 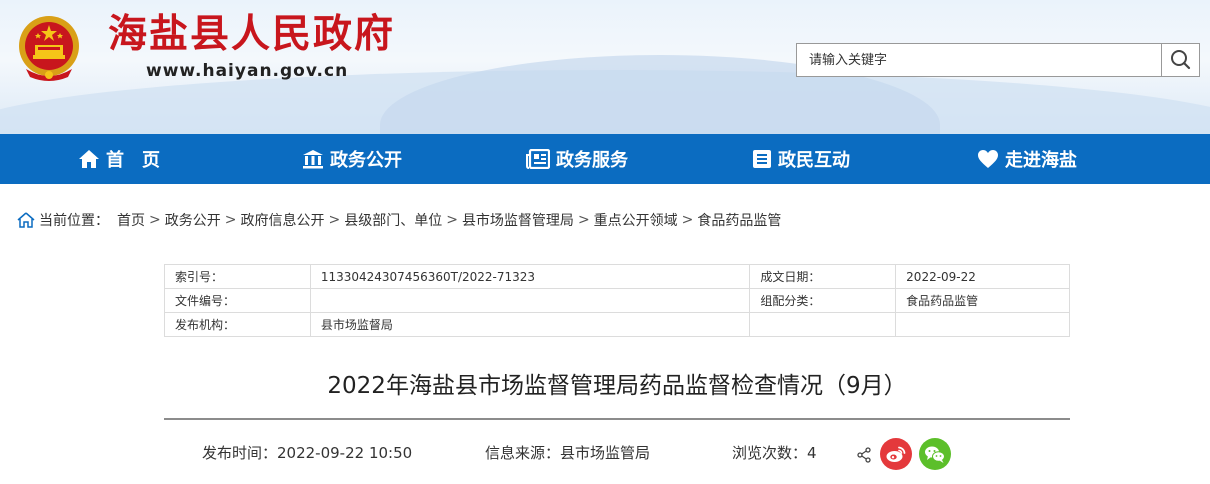 I want to click on national-emblem-icon, so click(x=49, y=48).